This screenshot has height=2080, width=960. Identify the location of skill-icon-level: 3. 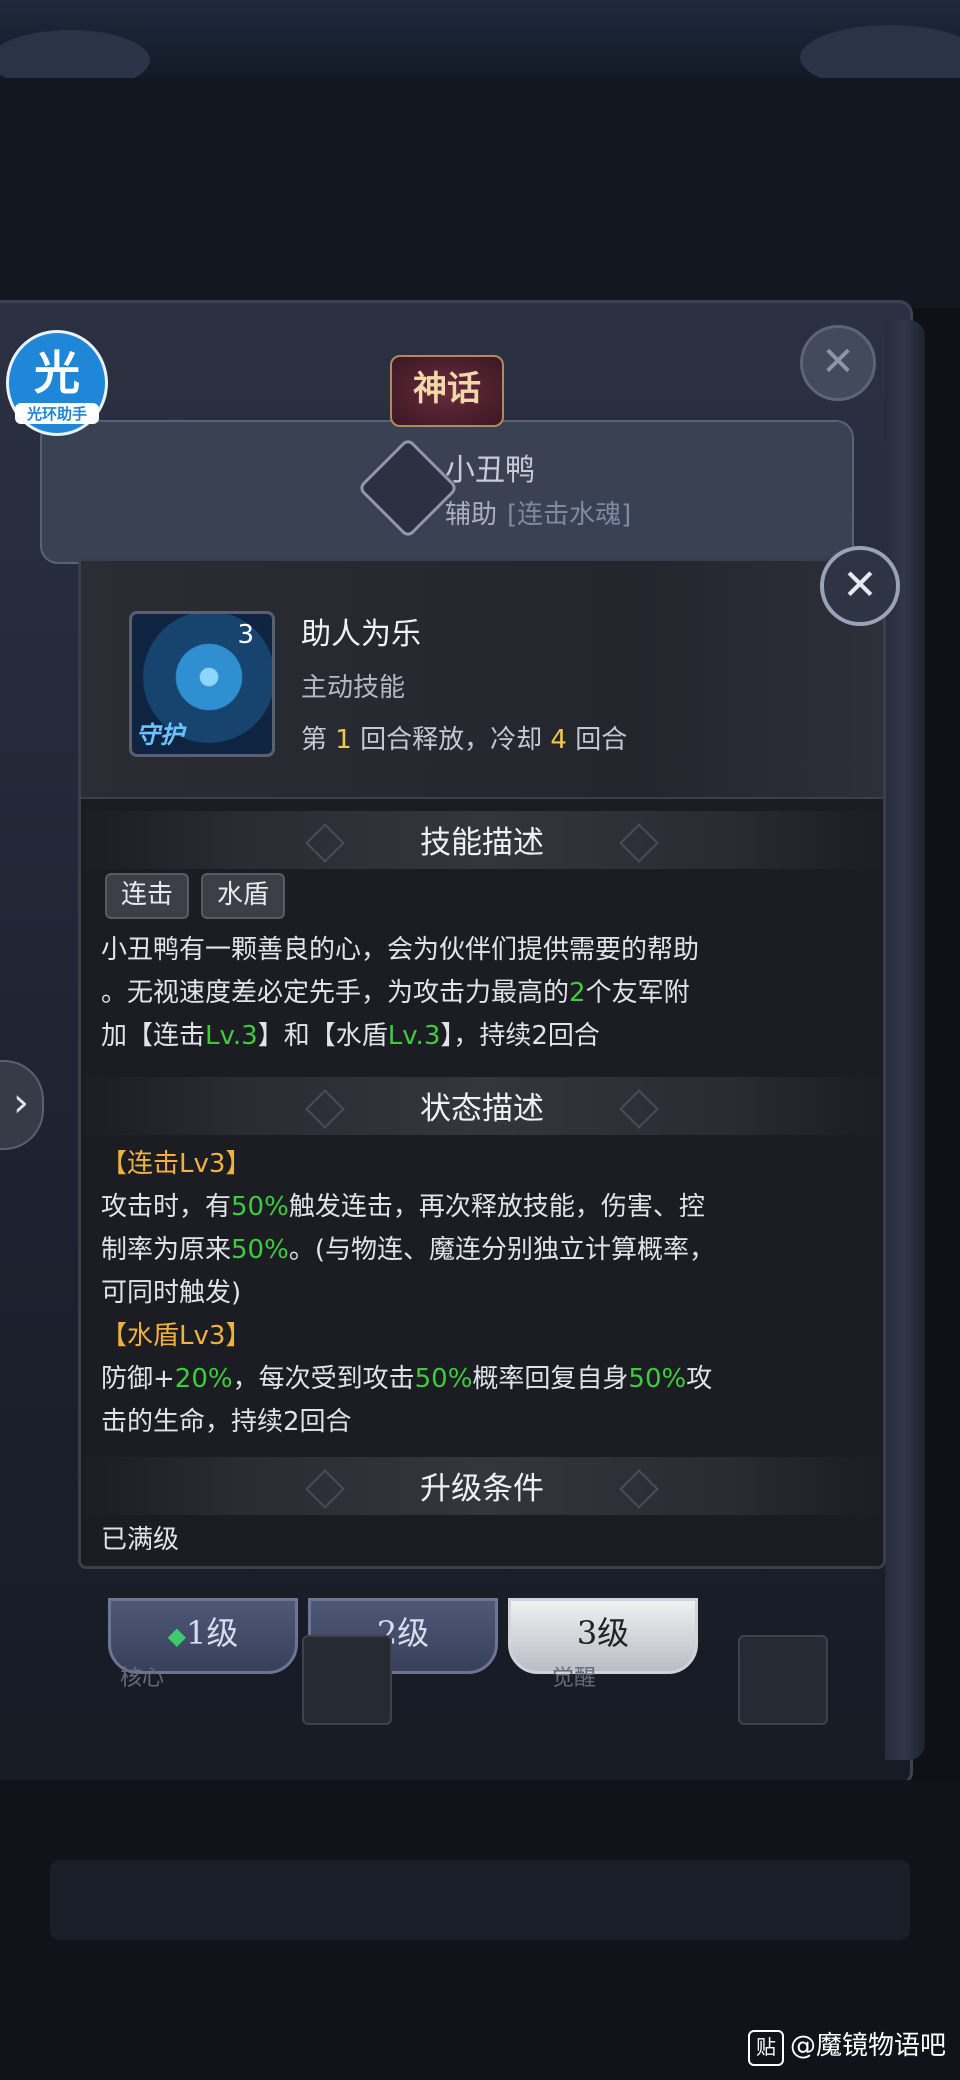
(245, 635).